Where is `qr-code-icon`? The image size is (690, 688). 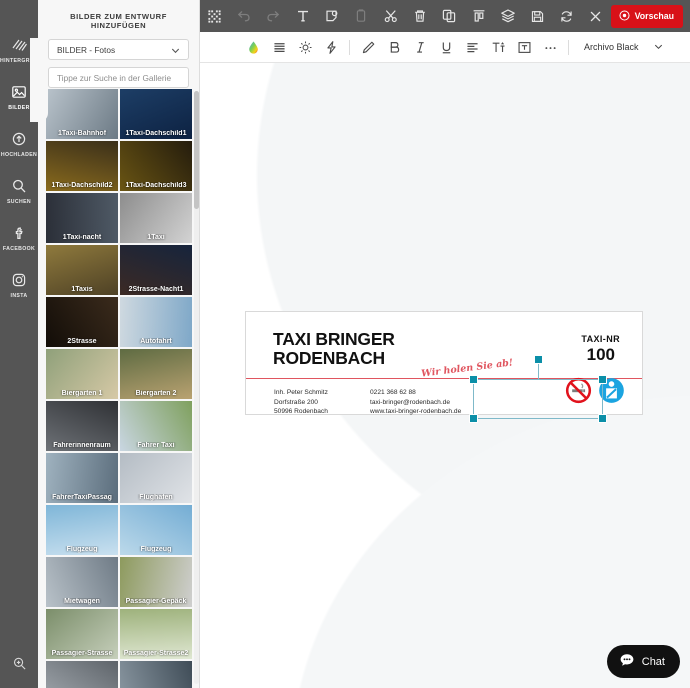
qr-code-icon is located at coordinates (214, 16).